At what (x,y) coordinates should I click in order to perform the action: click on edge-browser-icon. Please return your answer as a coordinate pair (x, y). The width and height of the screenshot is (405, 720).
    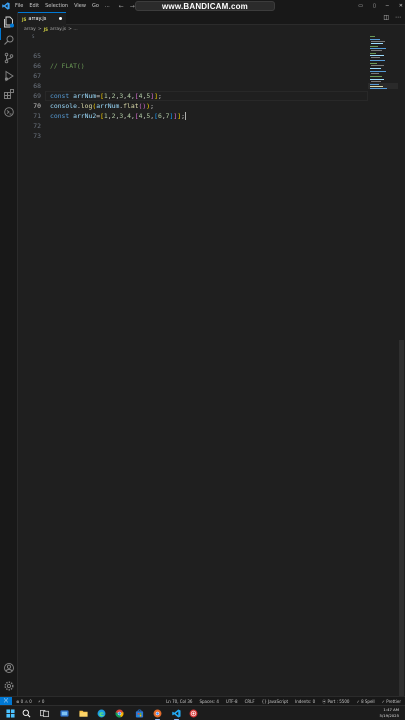
    Looking at the image, I should click on (101, 713).